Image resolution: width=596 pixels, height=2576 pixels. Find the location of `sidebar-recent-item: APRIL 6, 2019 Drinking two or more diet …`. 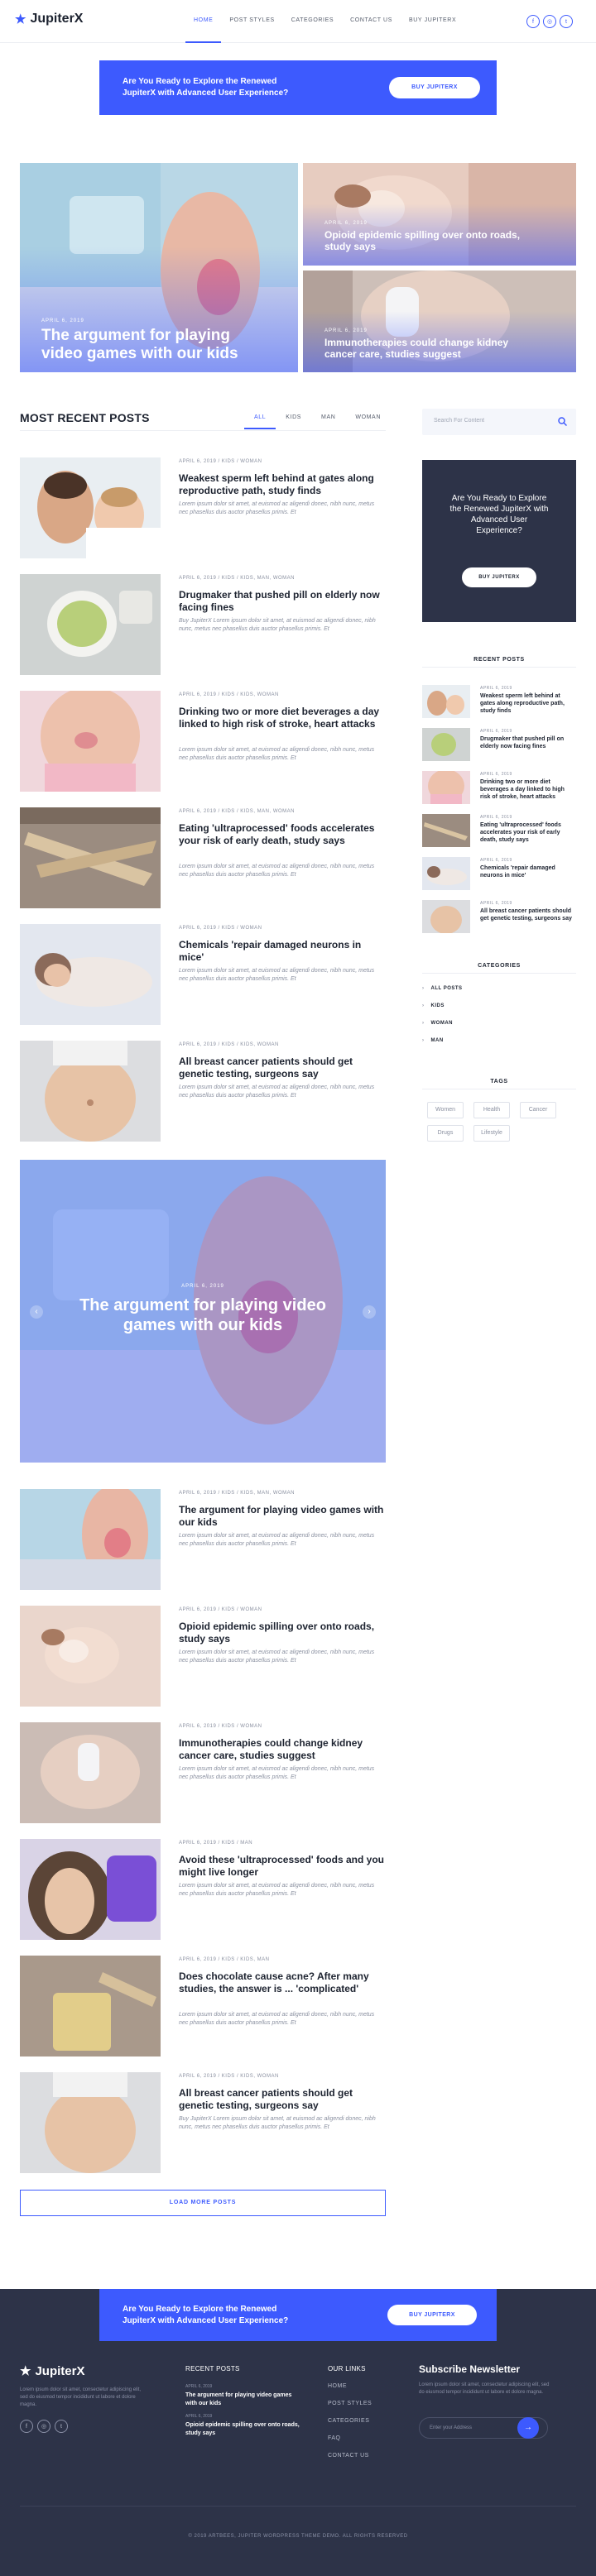

sidebar-recent-item: APRIL 6, 2019 Drinking two or more diet … is located at coordinates (499, 787).